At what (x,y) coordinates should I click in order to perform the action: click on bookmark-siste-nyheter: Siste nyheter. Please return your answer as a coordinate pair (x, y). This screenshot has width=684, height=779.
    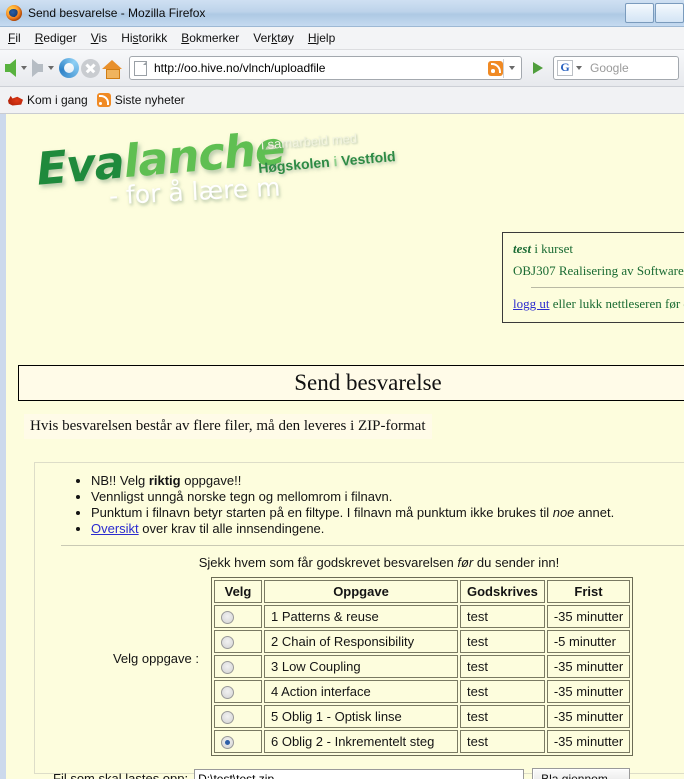
    Looking at the image, I should click on (140, 100).